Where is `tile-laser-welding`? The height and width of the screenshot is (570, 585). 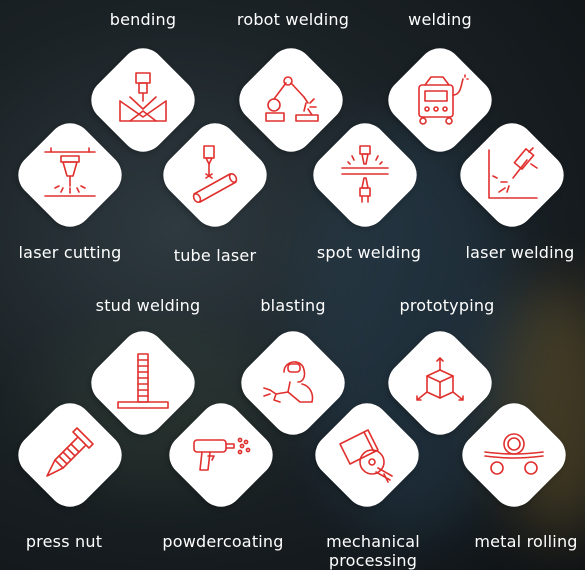 tile-laser-welding is located at coordinates (512, 175).